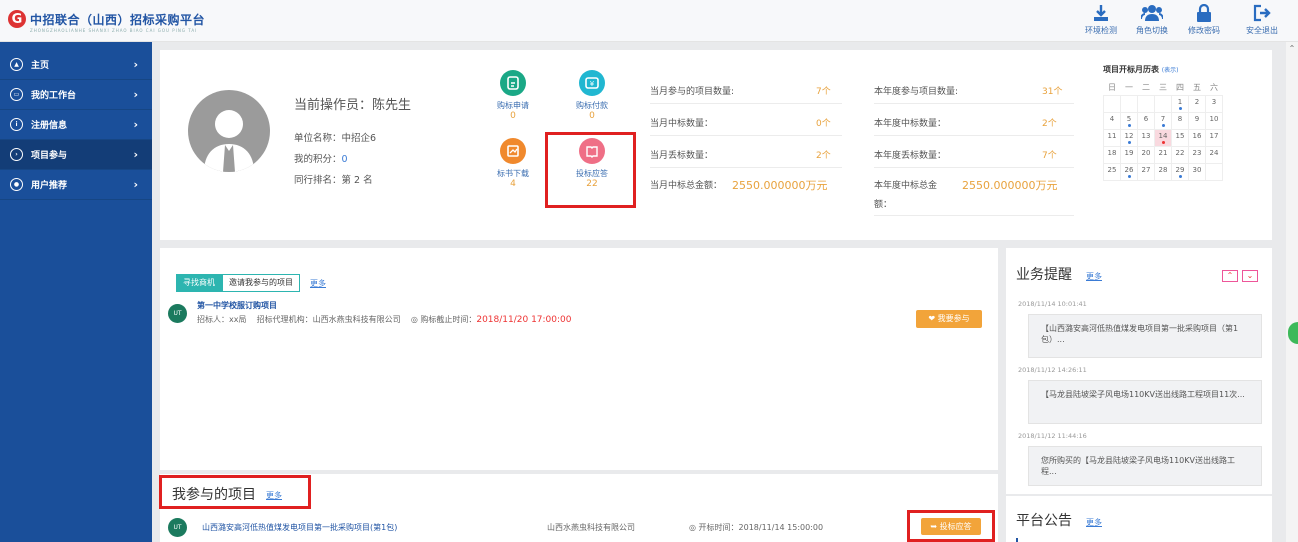  What do you see at coordinates (229, 131) in the screenshot?
I see `avatar` at bounding box center [229, 131].